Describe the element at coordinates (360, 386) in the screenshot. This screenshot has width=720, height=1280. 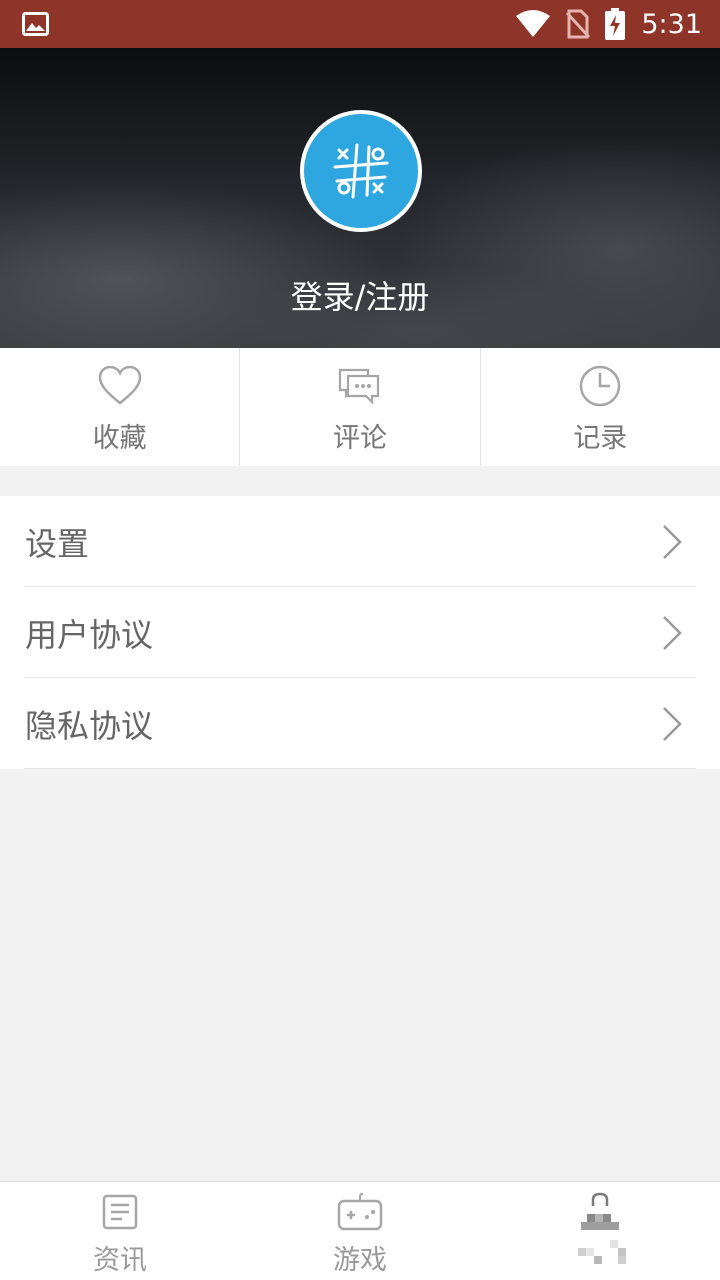
I see `comment-icon` at that location.